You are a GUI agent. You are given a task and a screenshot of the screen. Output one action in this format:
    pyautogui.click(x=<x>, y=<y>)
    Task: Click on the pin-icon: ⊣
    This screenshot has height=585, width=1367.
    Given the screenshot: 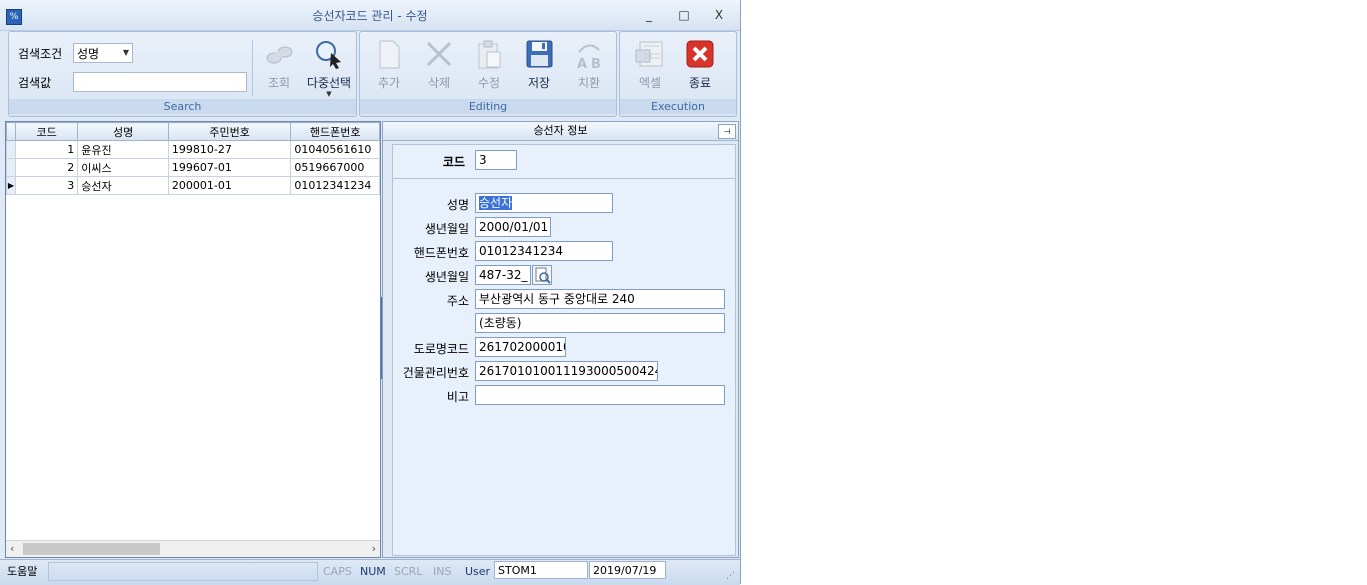 What is the action you would take?
    pyautogui.click(x=727, y=131)
    